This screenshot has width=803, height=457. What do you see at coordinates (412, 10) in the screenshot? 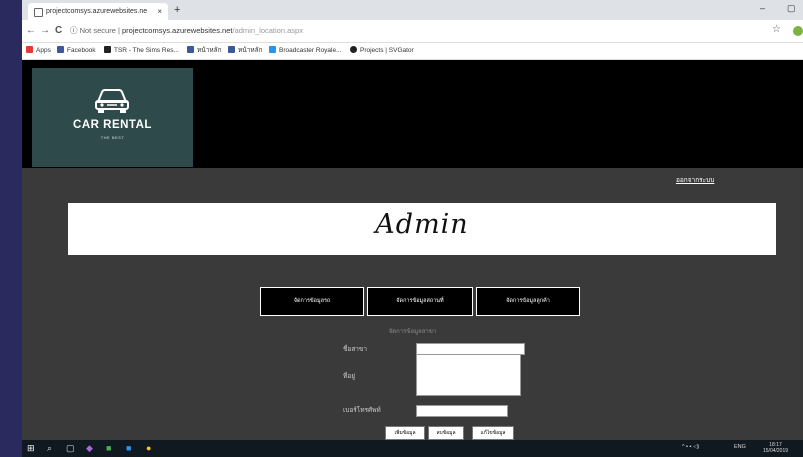
I see `browser-tab-bar: projectcomsys.azurewebsites.ne × + – ▢` at bounding box center [412, 10].